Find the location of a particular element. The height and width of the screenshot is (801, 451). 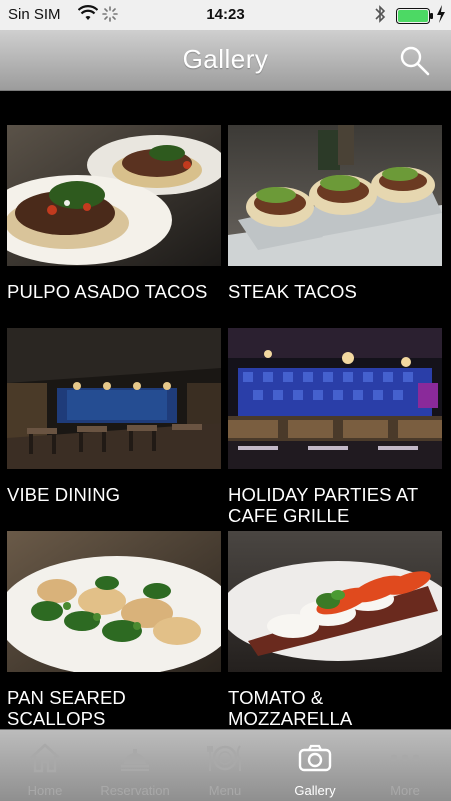

gallery-item-caption: HOLIDAY PARTIES AT CAFE GRILLE is located at coordinates (323, 505).